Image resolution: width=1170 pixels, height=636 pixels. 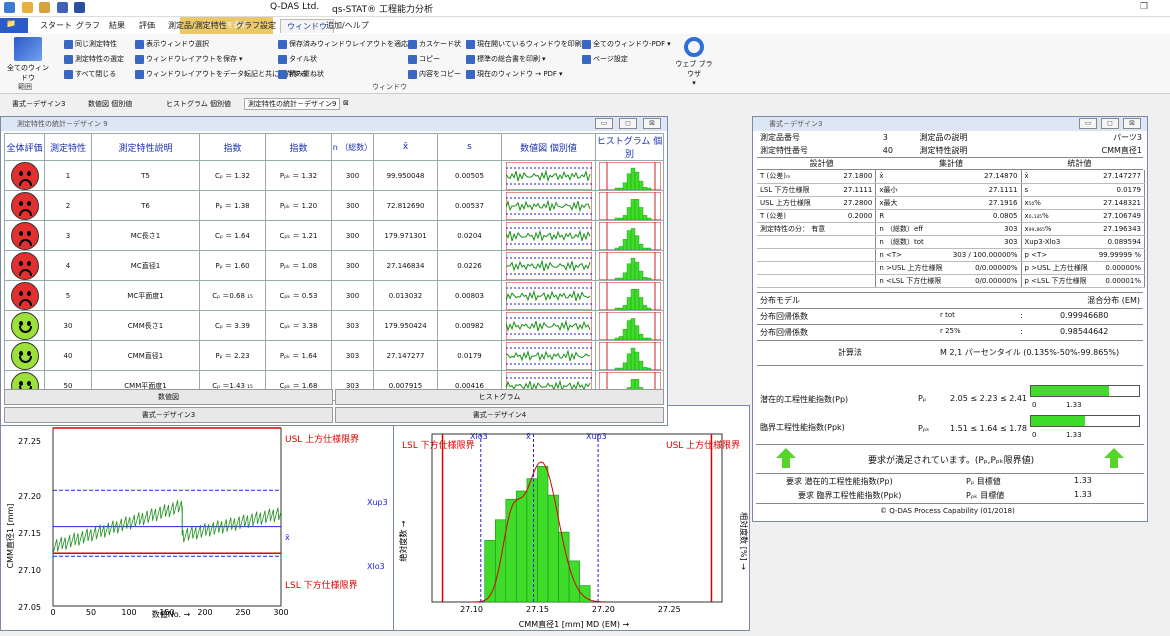 I want to click on all-windows-pdf-button: 全てのウィンドウ-PDF ▾, so click(x=626, y=44).